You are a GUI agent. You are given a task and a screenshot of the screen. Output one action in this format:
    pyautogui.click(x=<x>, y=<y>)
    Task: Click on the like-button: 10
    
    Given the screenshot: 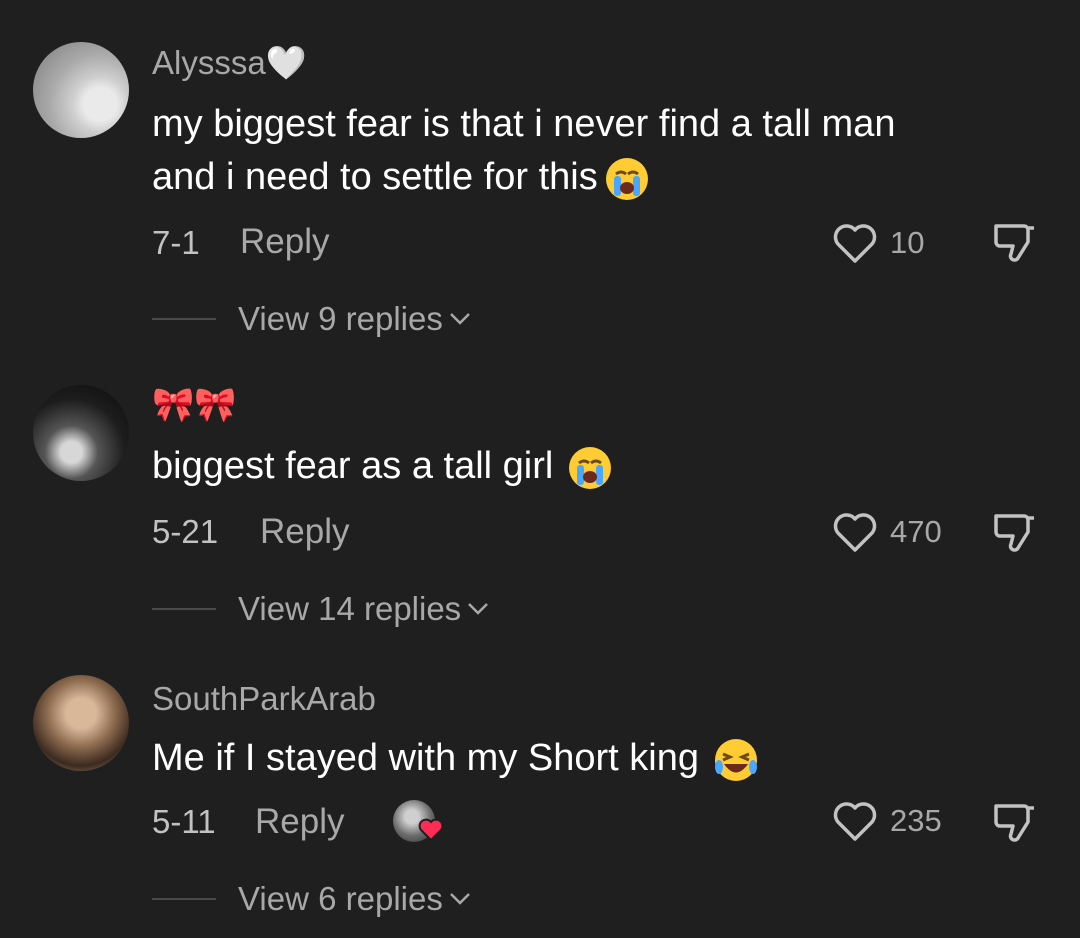 What is the action you would take?
    pyautogui.click(x=878, y=243)
    